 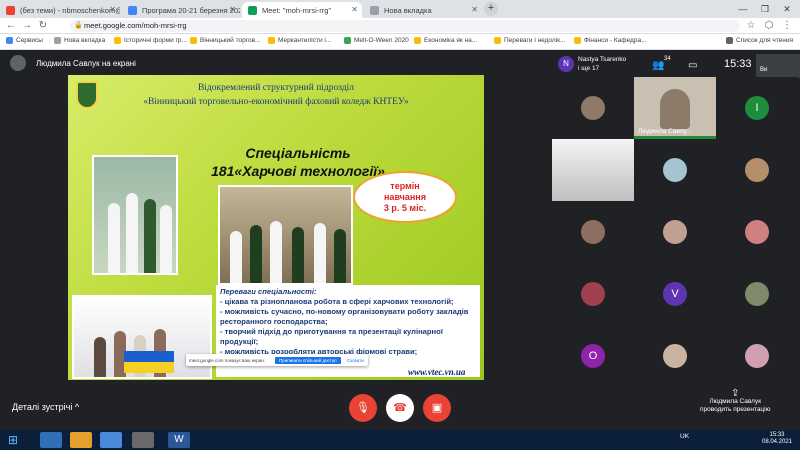 What do you see at coordinates (45, 407) in the screenshot?
I see `meeting-details-button: Деталі зустрічі ^` at bounding box center [45, 407].